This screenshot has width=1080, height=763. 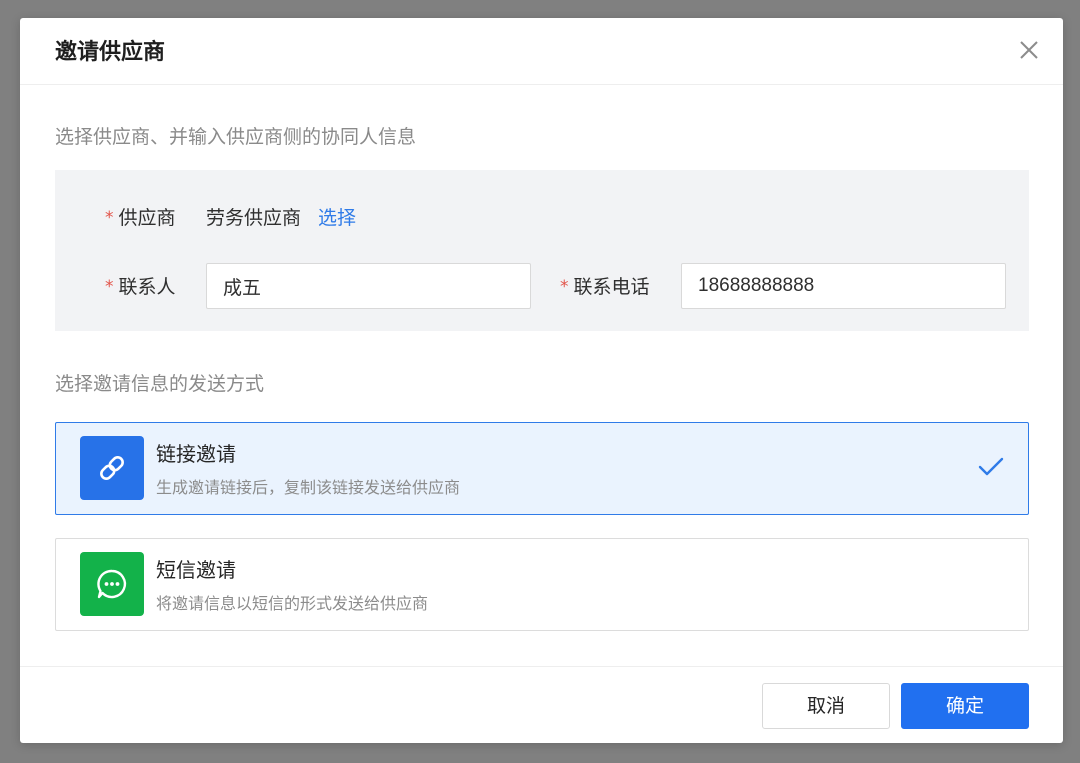 I want to click on link-icon, so click(x=112, y=468).